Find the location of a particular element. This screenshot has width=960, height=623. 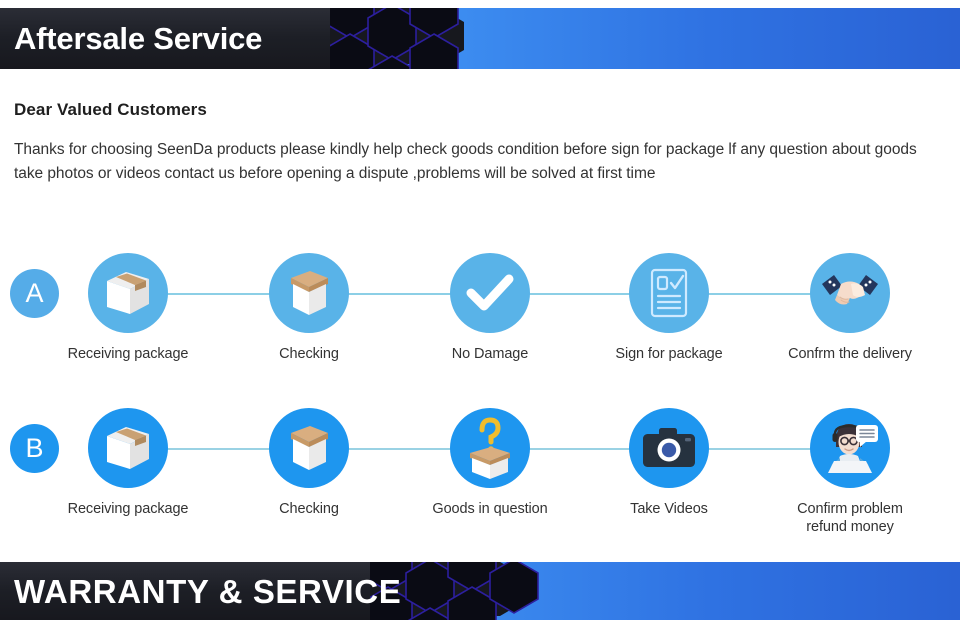

signed-document-icon is located at coordinates (669, 293).